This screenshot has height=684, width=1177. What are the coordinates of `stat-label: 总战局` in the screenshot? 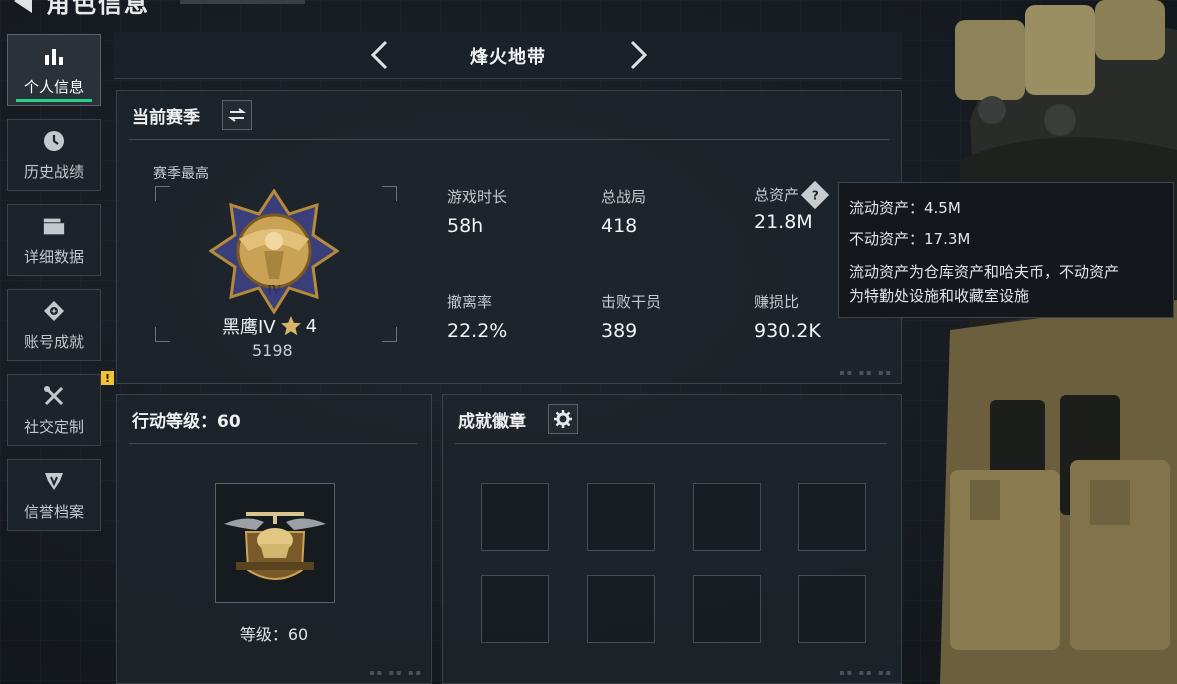 It's located at (624, 197).